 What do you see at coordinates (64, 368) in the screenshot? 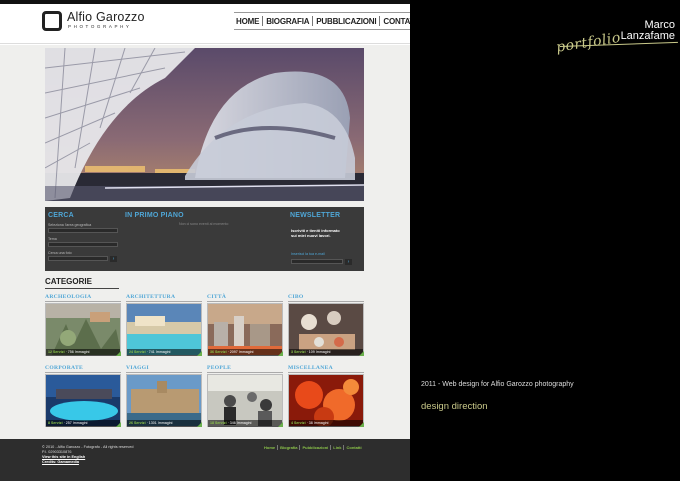
I see `category-name: CORPORATE` at bounding box center [64, 368].